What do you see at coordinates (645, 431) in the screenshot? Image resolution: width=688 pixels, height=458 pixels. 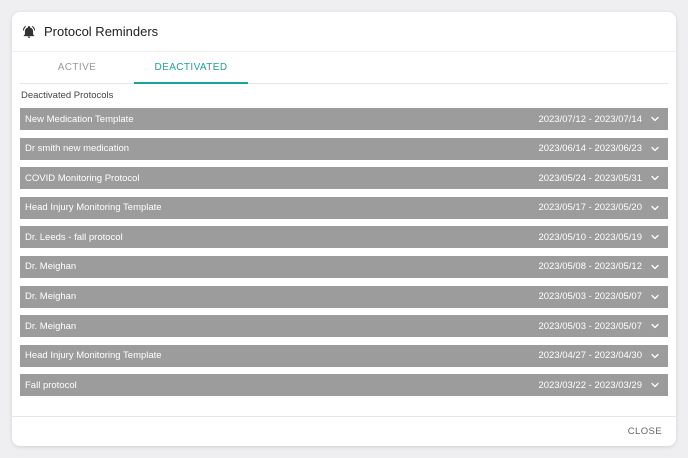 I see `close-button: CLOSE` at bounding box center [645, 431].